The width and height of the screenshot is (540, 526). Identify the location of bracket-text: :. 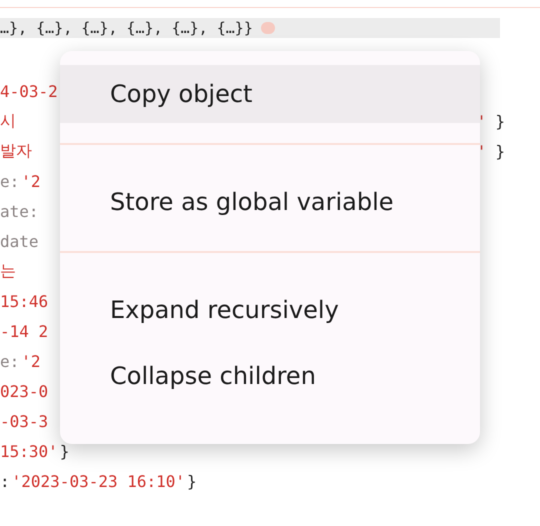
(5, 481).